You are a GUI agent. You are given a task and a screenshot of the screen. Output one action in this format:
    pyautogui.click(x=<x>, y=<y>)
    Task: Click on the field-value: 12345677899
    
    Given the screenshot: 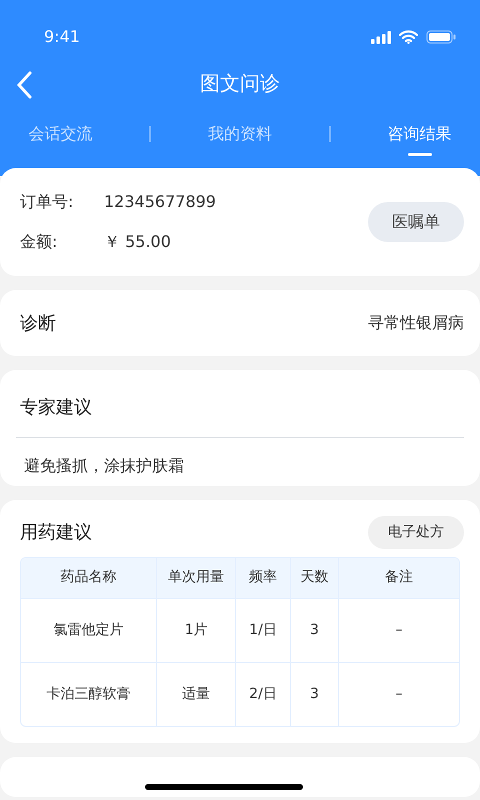 What is the action you would take?
    pyautogui.click(x=160, y=202)
    